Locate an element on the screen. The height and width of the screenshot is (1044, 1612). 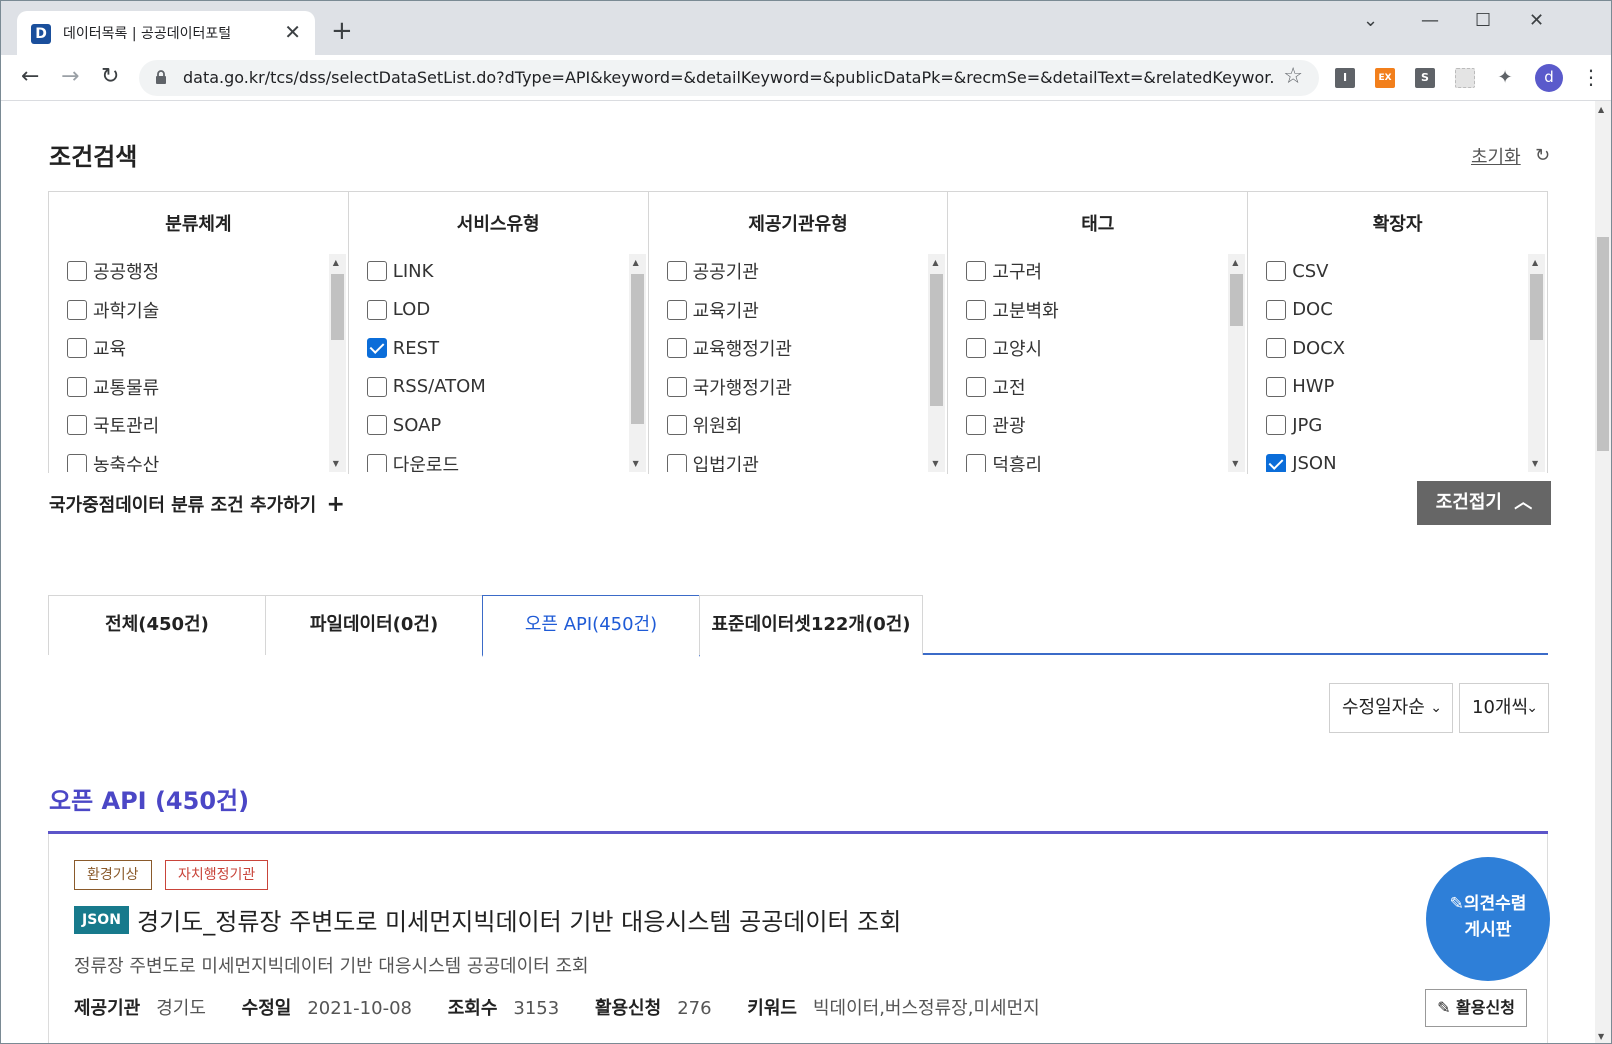
forward-arrow-icon: → is located at coordinates (70, 77).